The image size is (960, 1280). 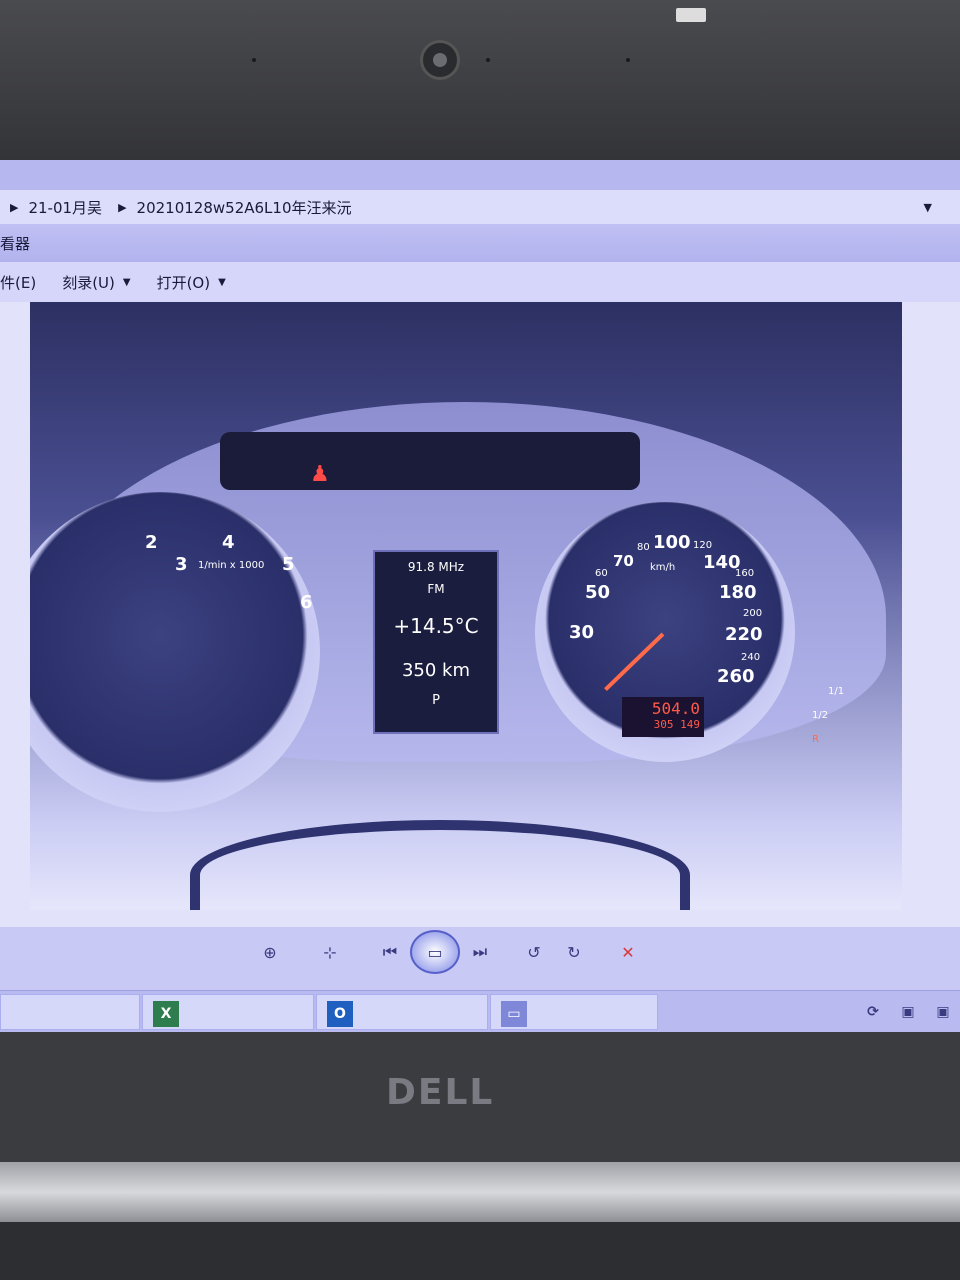 What do you see at coordinates (836, 691) in the screenshot?
I see `fuel-full-mark: 1/1` at bounding box center [836, 691].